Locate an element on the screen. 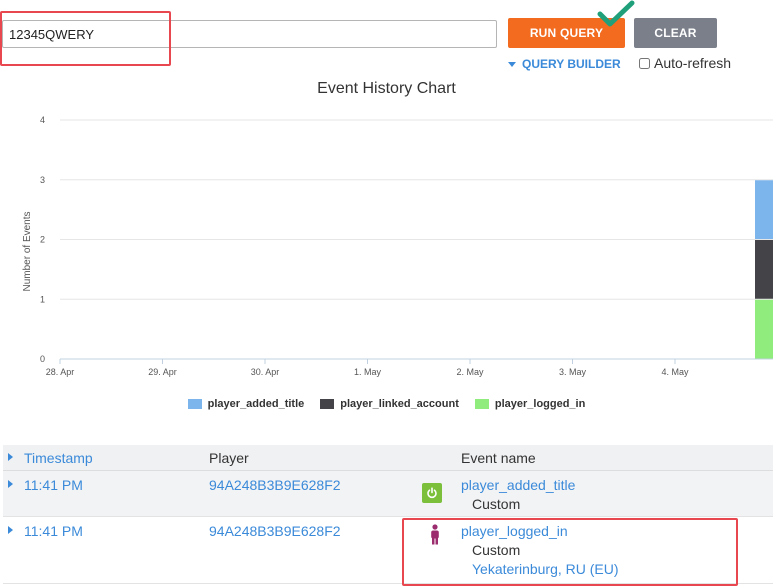 Image resolution: width=773 pixels, height=588 pixels. row-location: Yekaterinburg, RU (EU) is located at coordinates (545, 569).